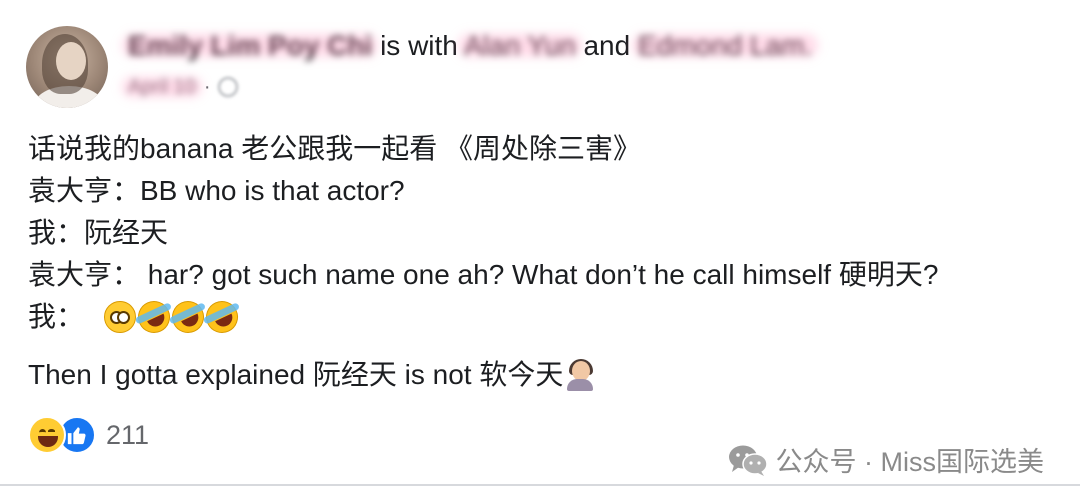 The image size is (1080, 501). I want to click on emoji-row, so click(174, 317).